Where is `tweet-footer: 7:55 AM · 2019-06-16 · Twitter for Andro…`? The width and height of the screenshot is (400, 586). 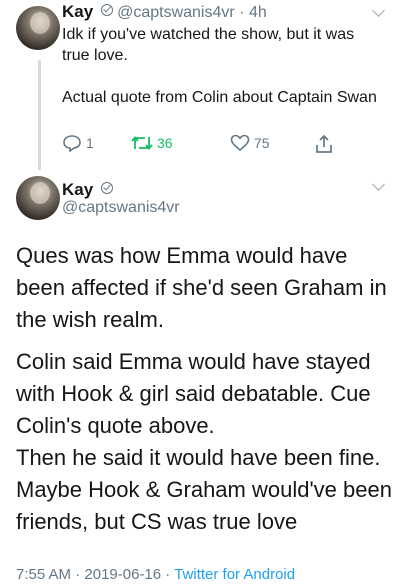
tweet-footer: 7:55 AM · 2019-06-16 · Twitter for Andro… is located at coordinates (155, 574).